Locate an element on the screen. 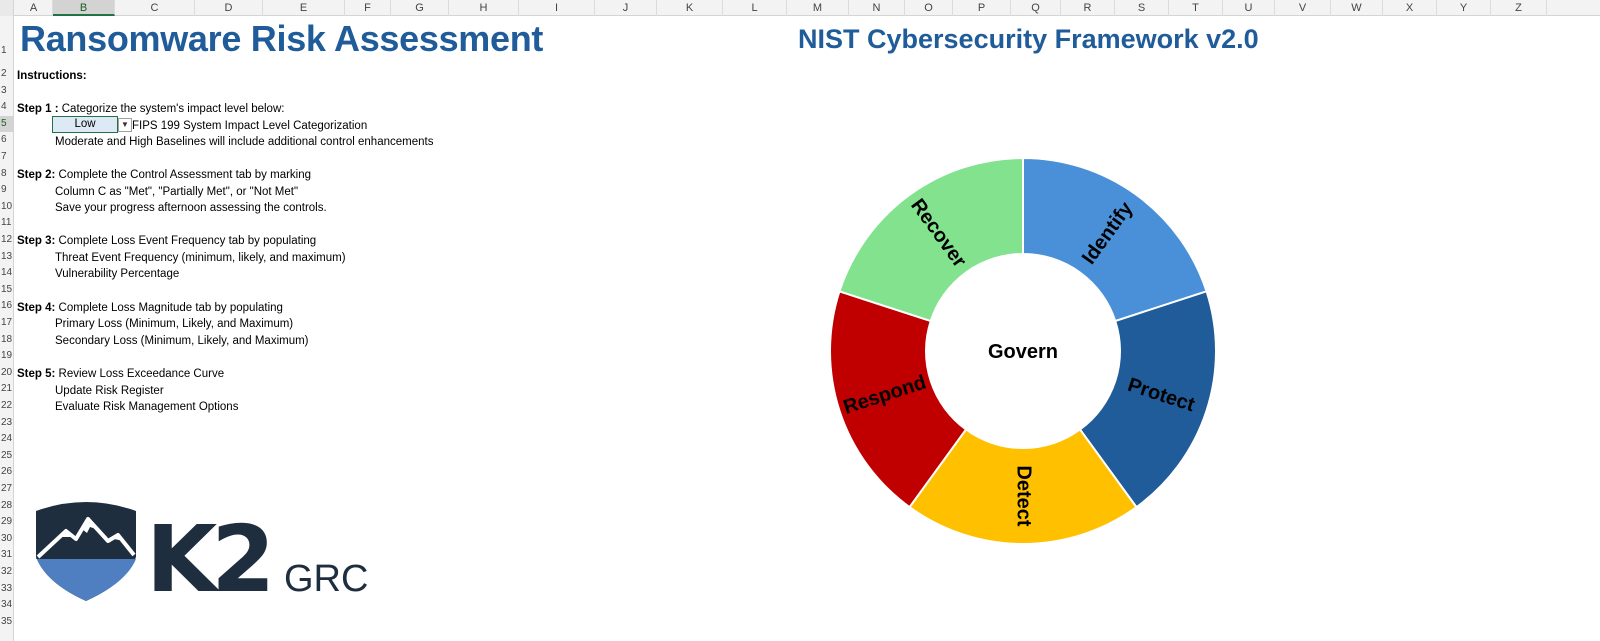 This screenshot has width=1600, height=641. row-header-30: 30 is located at coordinates (7, 539).